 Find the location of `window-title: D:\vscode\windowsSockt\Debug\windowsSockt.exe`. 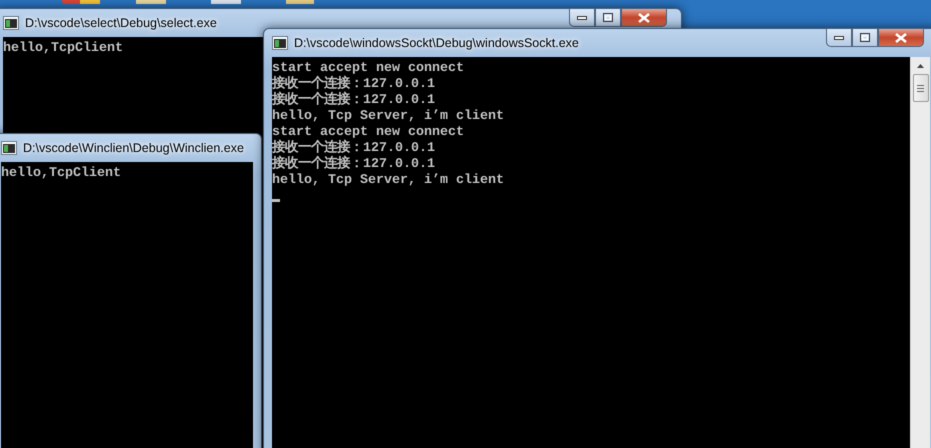

window-title: D:\vscode\windowsSockt\Debug\windowsSockt.exe is located at coordinates (436, 43).